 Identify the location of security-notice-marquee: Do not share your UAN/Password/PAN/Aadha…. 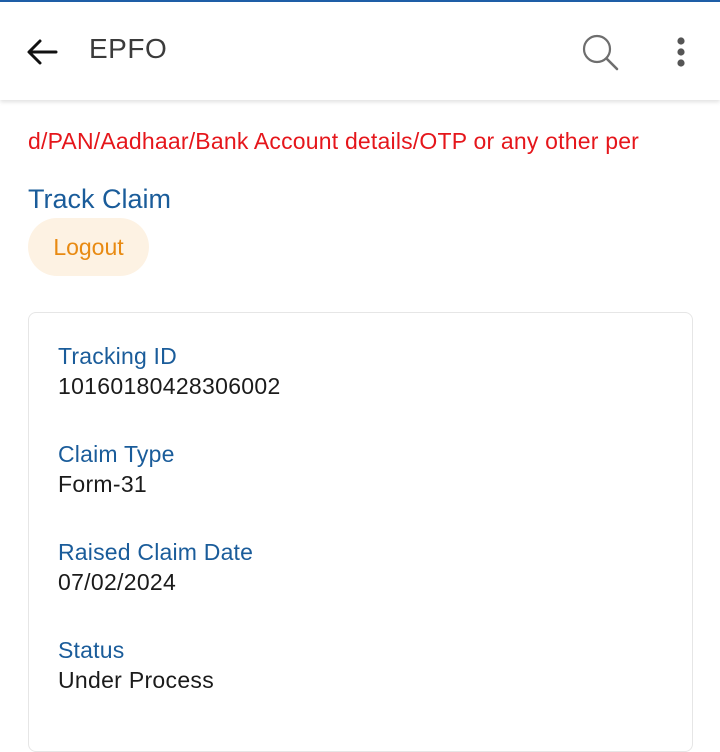
(361, 144).